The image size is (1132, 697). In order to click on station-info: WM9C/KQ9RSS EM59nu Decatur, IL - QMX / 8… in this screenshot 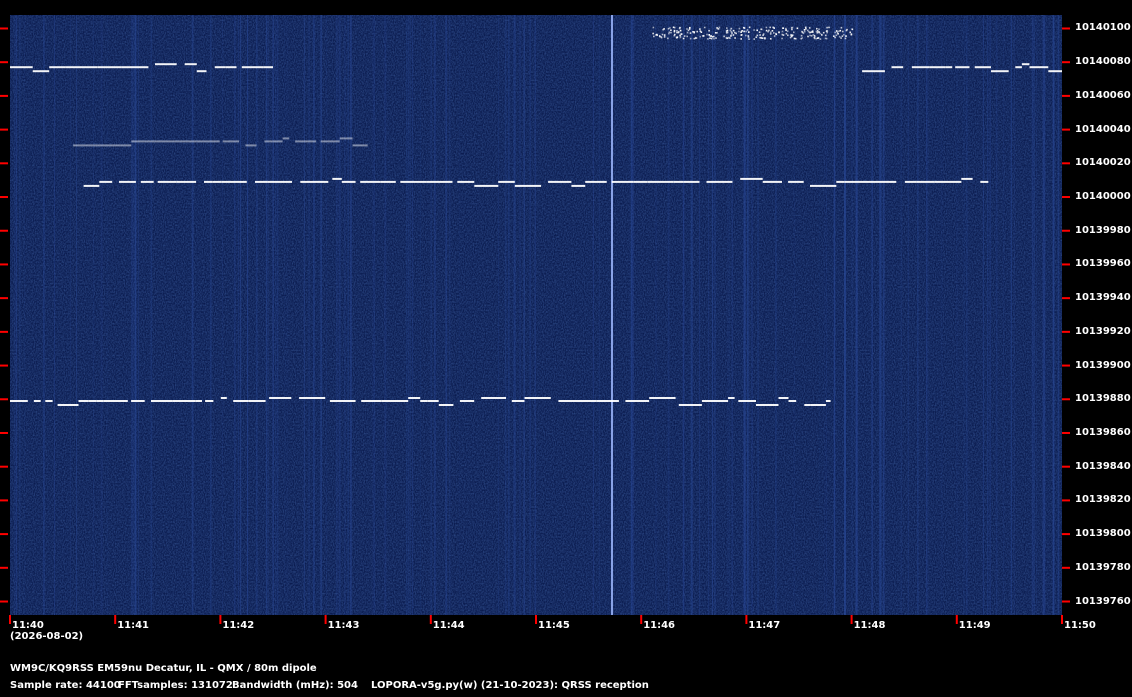, I will do `click(163, 668)`.